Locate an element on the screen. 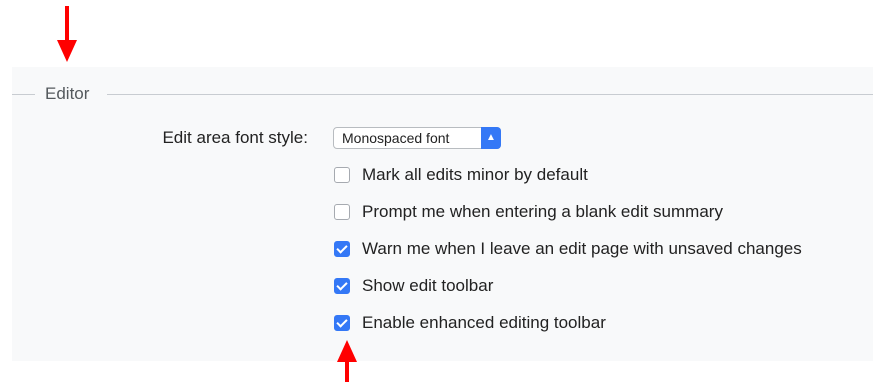  show-edit-toolbar-checkbox is located at coordinates (342, 286).